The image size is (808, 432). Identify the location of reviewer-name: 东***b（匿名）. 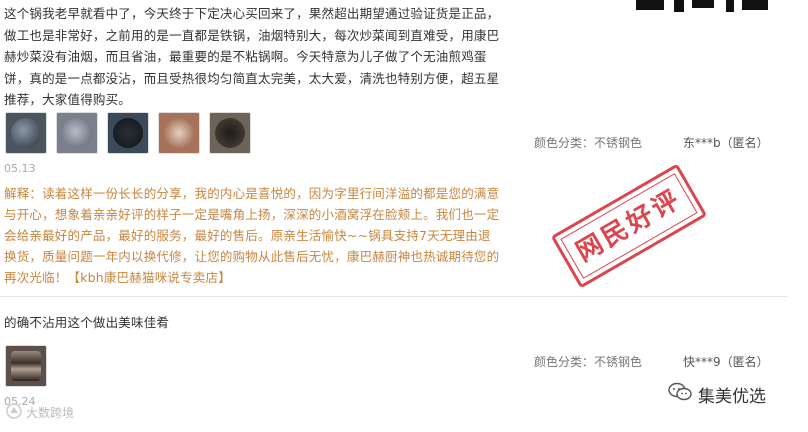
(726, 143).